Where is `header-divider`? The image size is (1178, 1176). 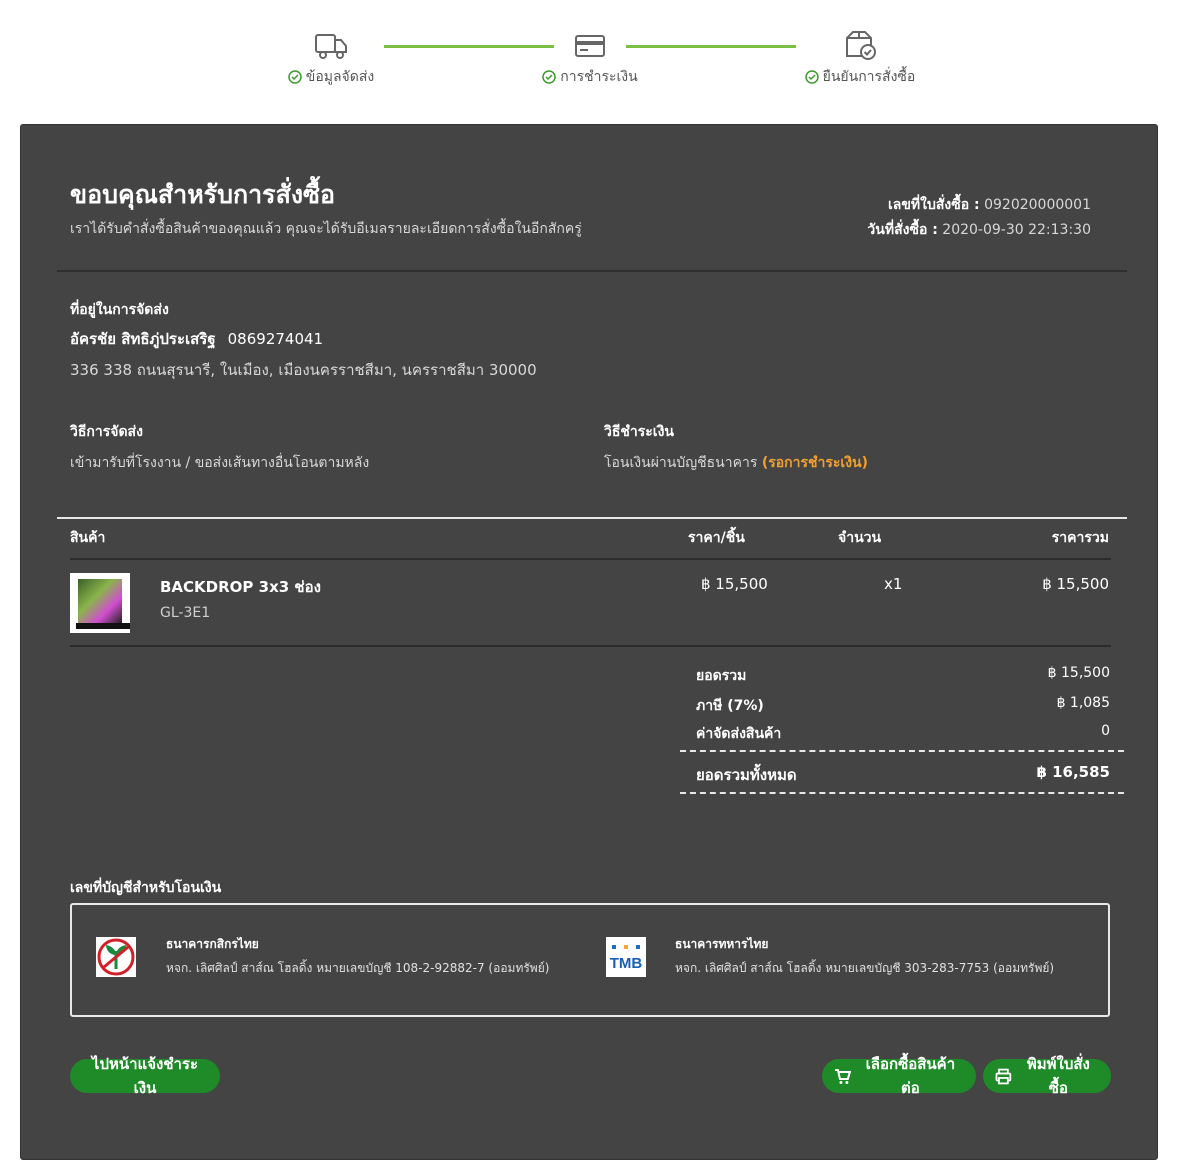 header-divider is located at coordinates (592, 271).